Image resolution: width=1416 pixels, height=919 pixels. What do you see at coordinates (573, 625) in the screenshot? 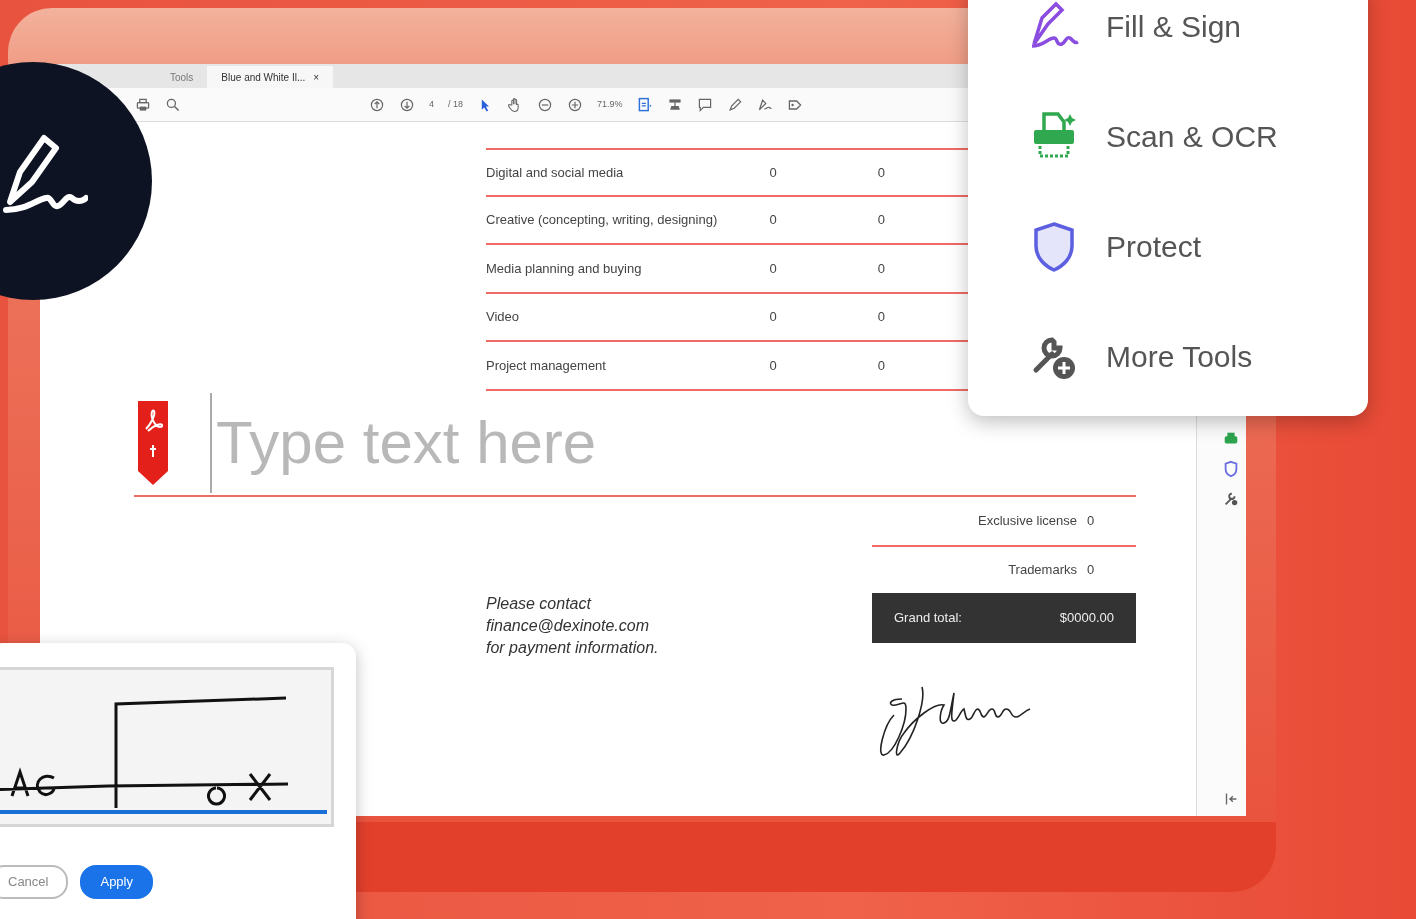
I see `contact-note: Please contact finance@dexinote.com for payment information.` at bounding box center [573, 625].